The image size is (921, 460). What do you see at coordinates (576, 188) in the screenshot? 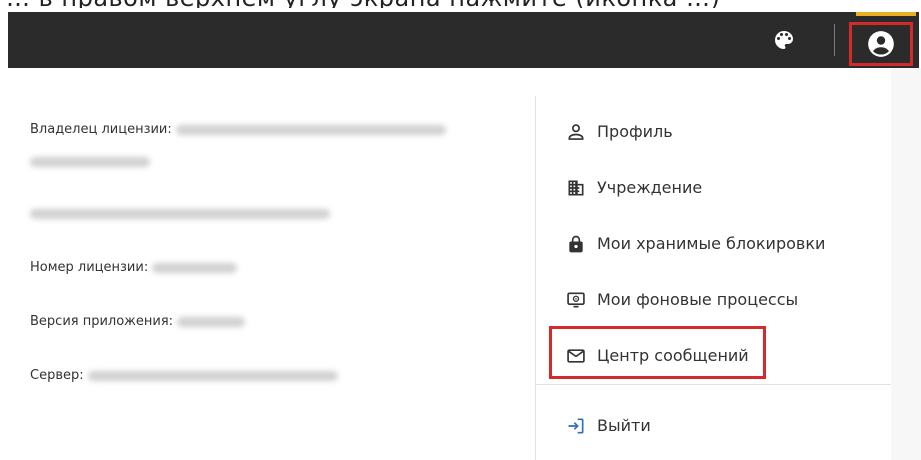
I see `building-icon` at bounding box center [576, 188].